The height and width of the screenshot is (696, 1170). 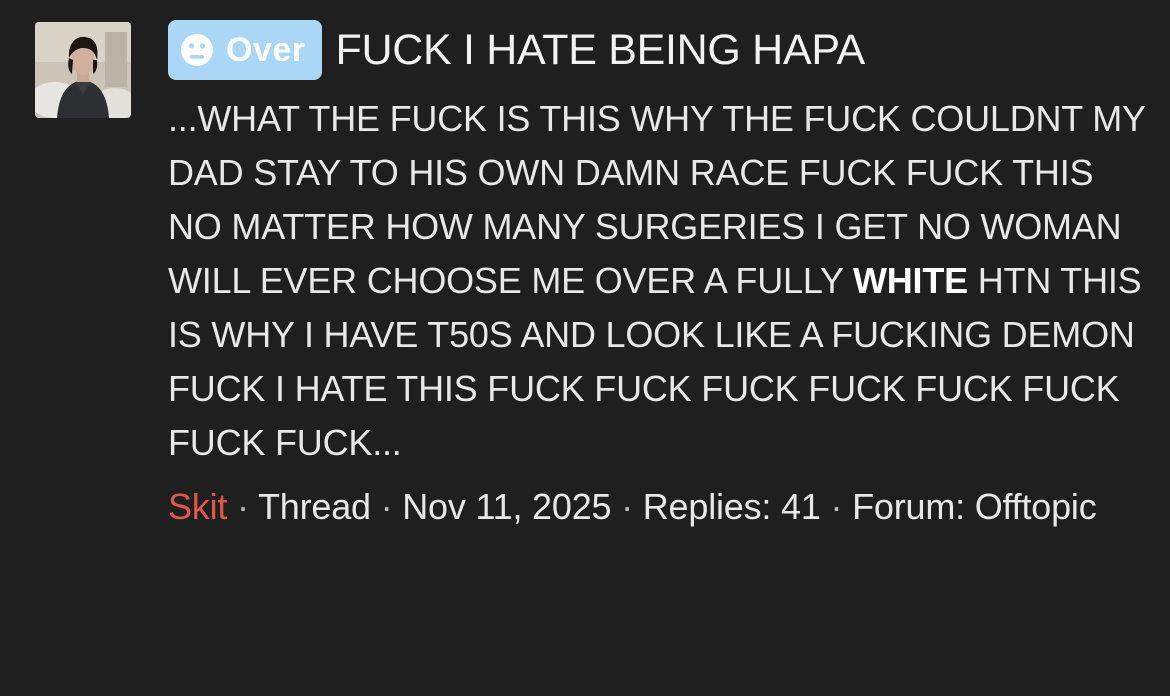 I want to click on thread-prefix-label: Over, so click(x=266, y=49).